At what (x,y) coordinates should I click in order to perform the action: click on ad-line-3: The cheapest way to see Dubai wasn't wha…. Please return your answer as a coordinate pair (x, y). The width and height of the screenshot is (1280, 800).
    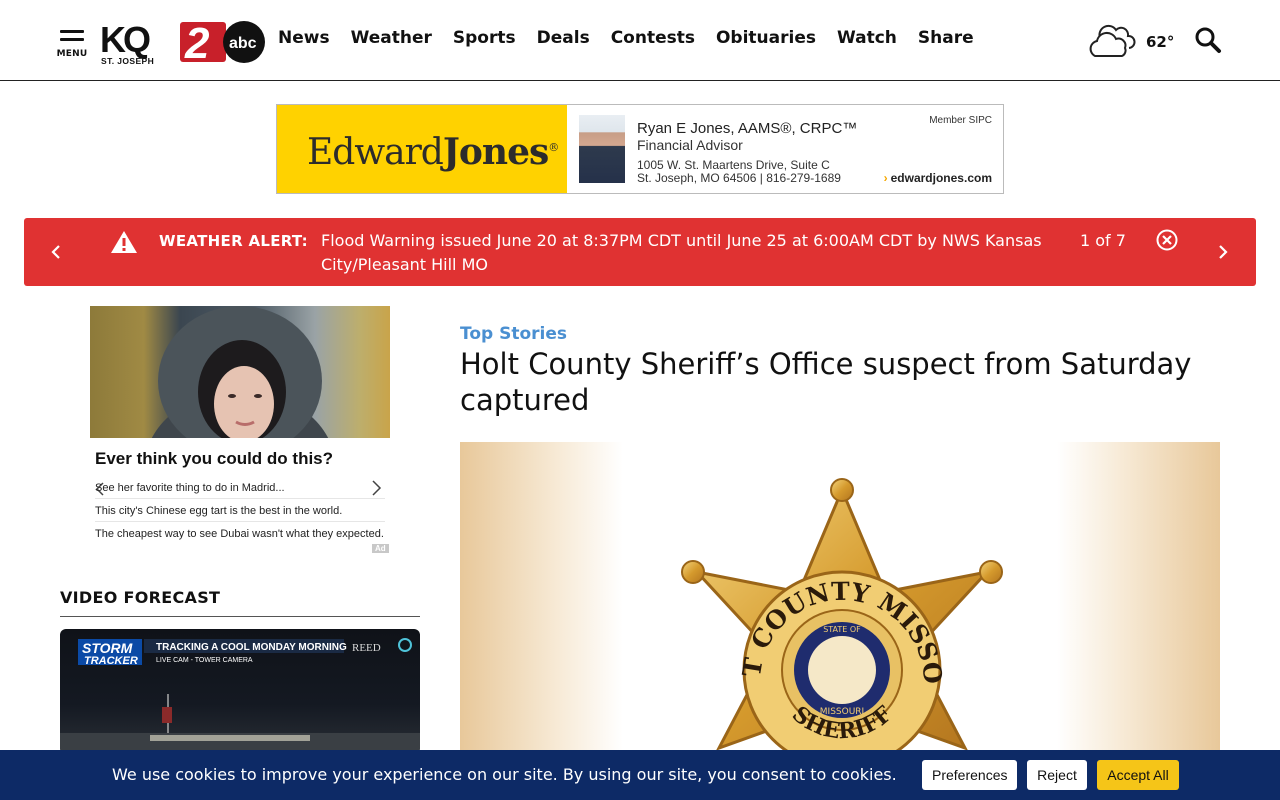
    Looking at the image, I should click on (240, 536).